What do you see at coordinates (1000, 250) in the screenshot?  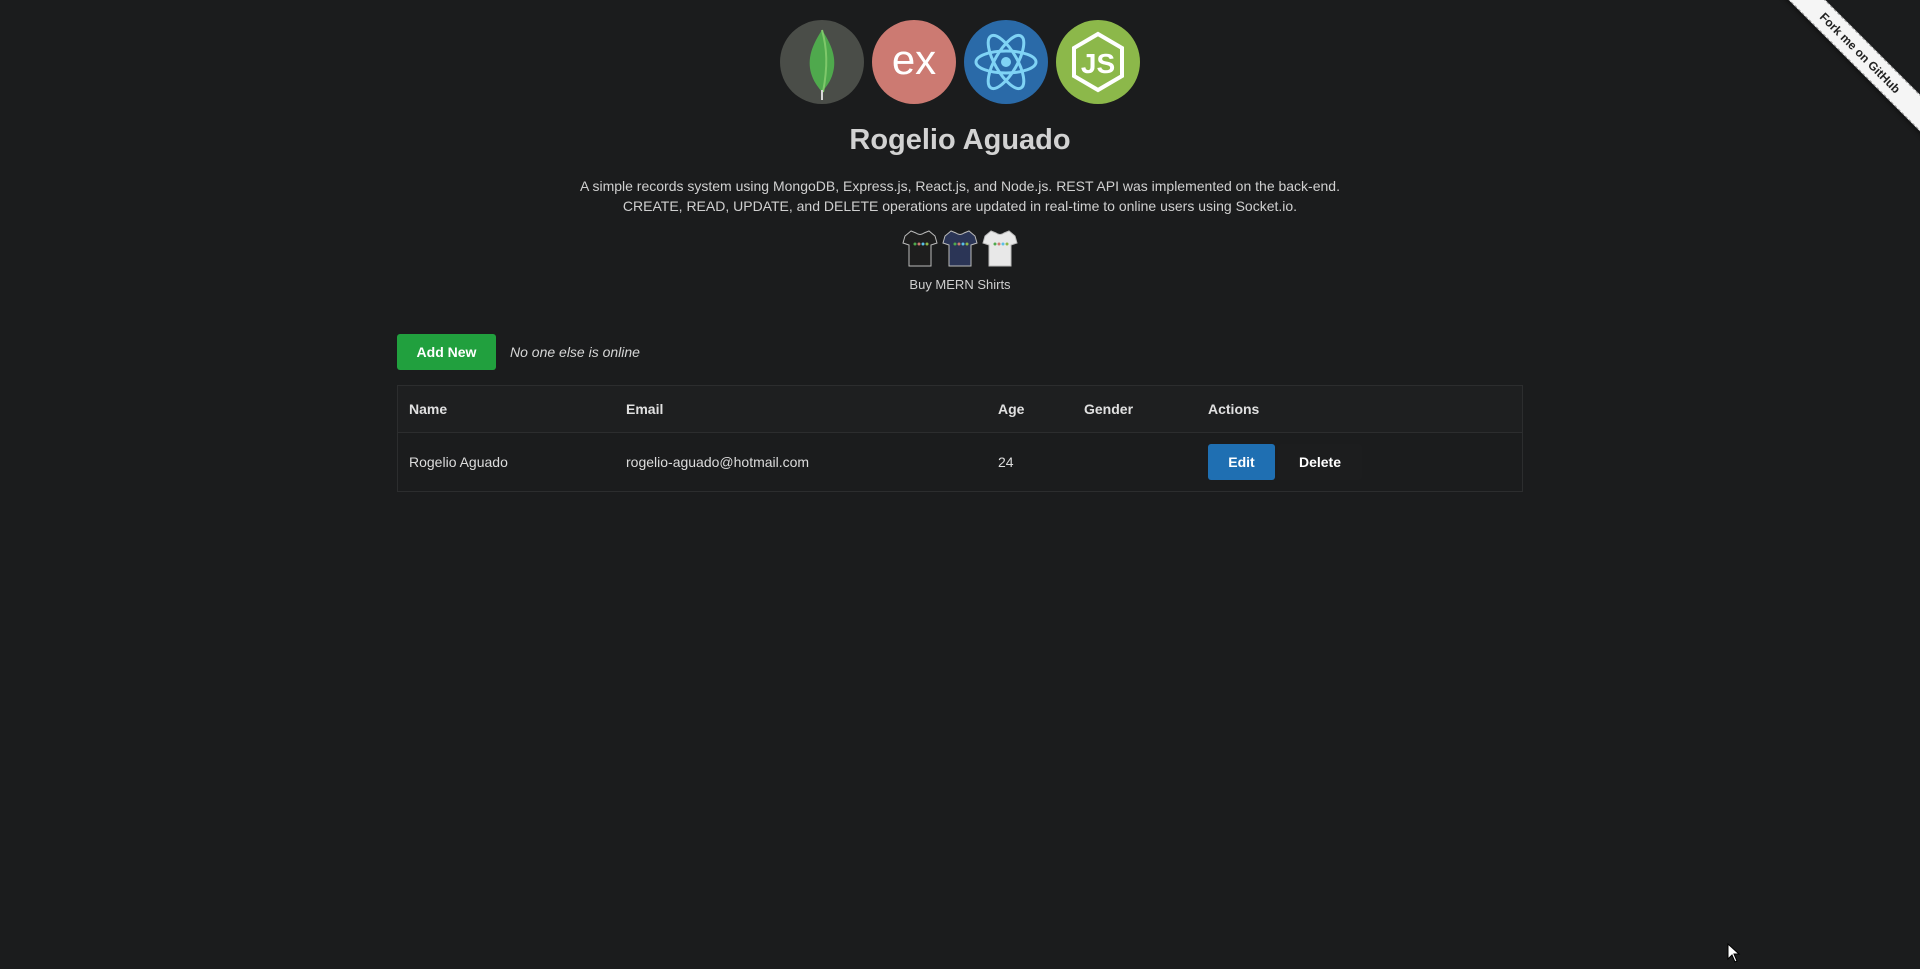 I see `shirt-white-image` at bounding box center [1000, 250].